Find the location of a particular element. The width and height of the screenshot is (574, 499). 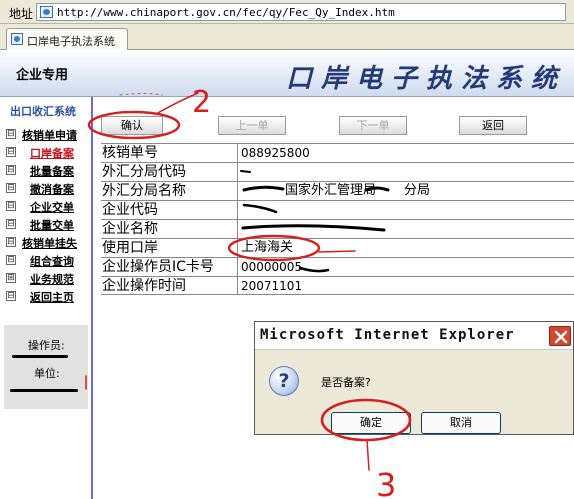

field-label: 使用口岸 is located at coordinates (169, 248).